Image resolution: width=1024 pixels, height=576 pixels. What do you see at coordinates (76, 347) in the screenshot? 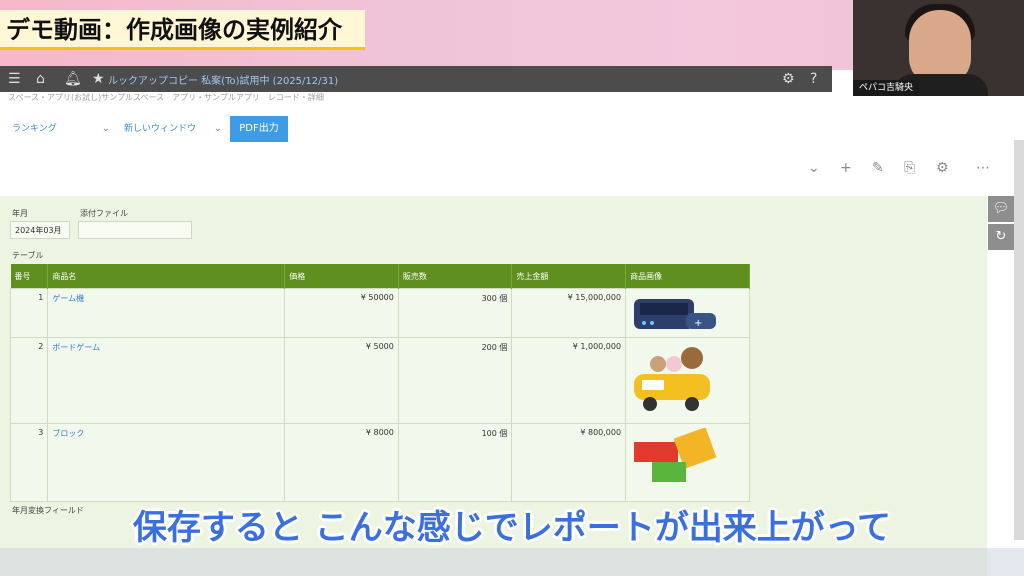
I see `product-link: ボードゲーム` at bounding box center [76, 347].